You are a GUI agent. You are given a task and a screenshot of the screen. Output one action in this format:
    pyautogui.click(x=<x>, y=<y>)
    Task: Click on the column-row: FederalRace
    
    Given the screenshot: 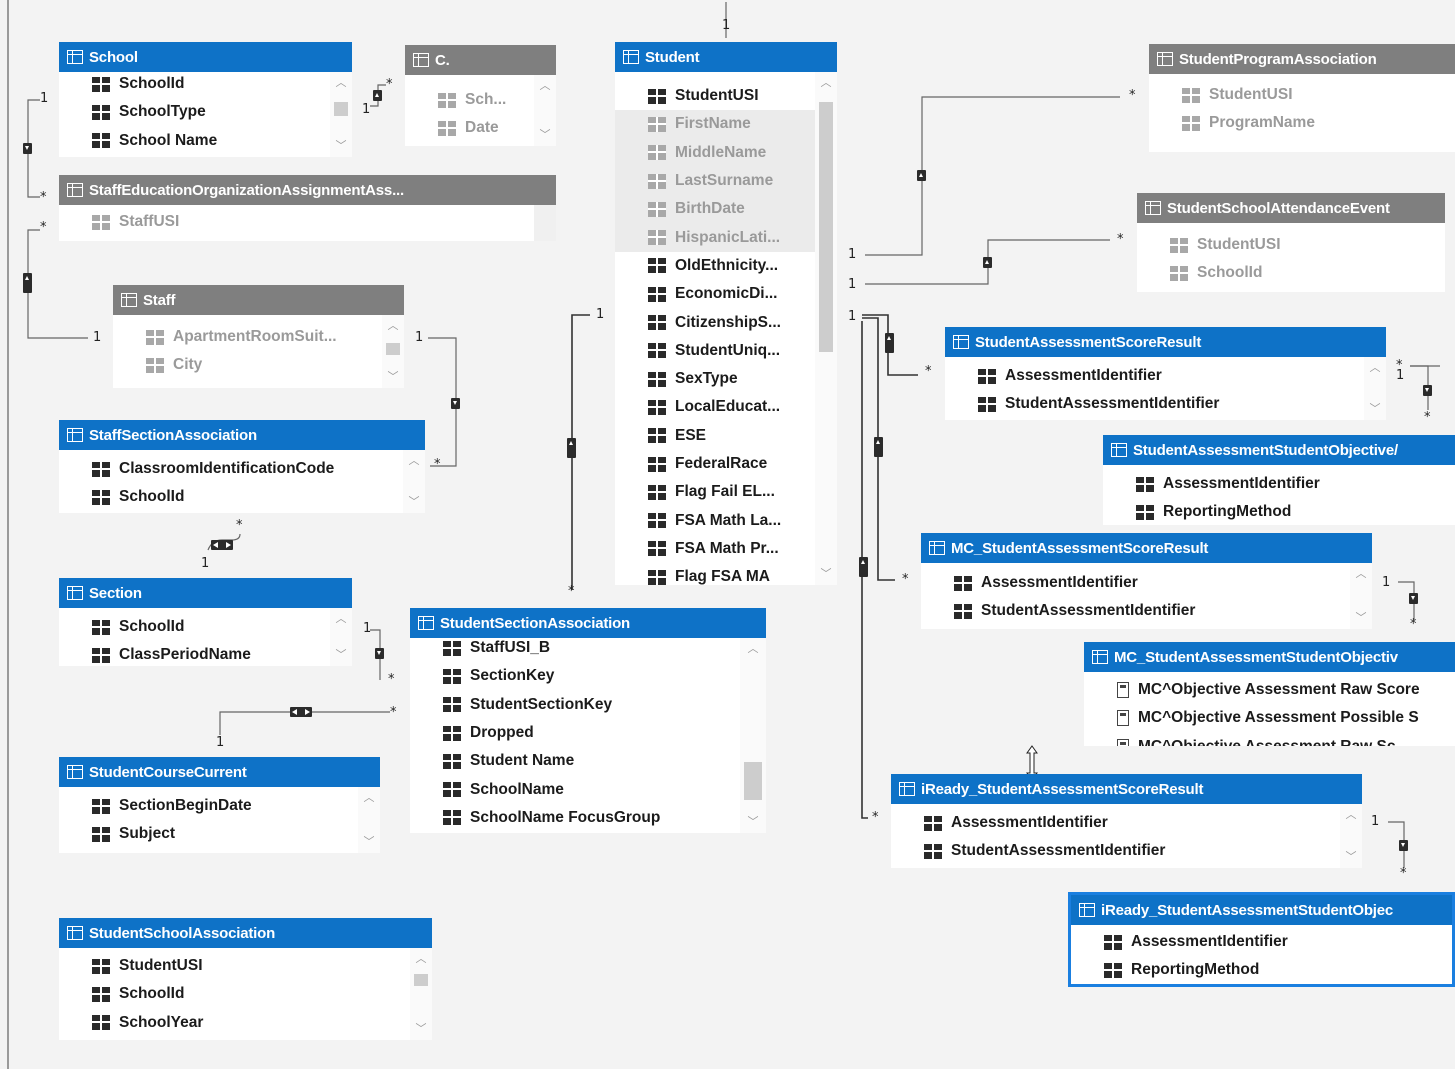 What is the action you would take?
    pyautogui.click(x=726, y=464)
    